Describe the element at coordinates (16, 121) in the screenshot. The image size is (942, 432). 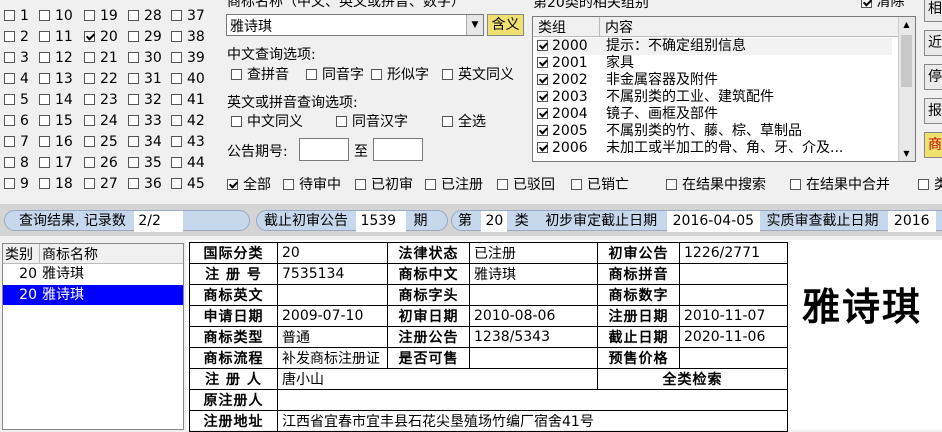
I see `class-checkbox: 6` at that location.